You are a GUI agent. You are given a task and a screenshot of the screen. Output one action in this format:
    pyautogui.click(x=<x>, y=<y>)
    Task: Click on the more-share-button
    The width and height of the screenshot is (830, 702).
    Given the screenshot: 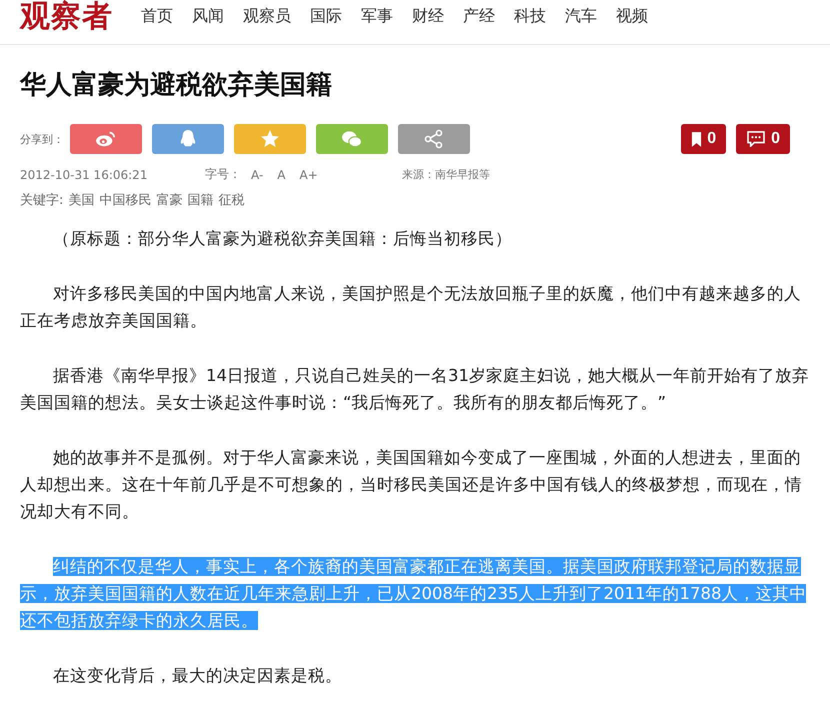 What is the action you would take?
    pyautogui.click(x=434, y=139)
    